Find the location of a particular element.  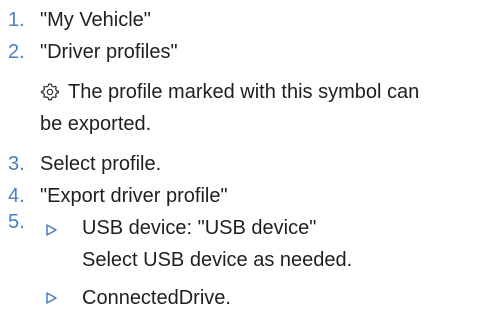

option-detail: Select USB device as needed. is located at coordinates (217, 260).